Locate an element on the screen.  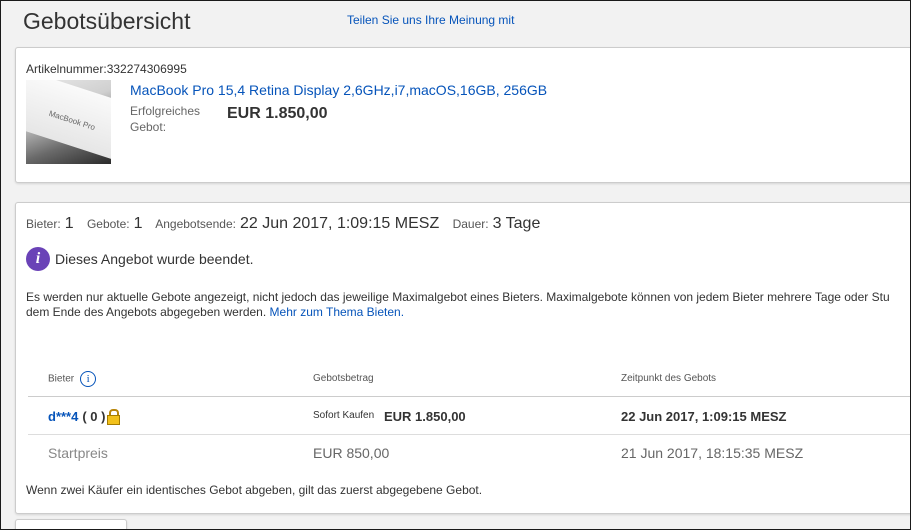
bids-label: Gebote: is located at coordinates (108, 224).